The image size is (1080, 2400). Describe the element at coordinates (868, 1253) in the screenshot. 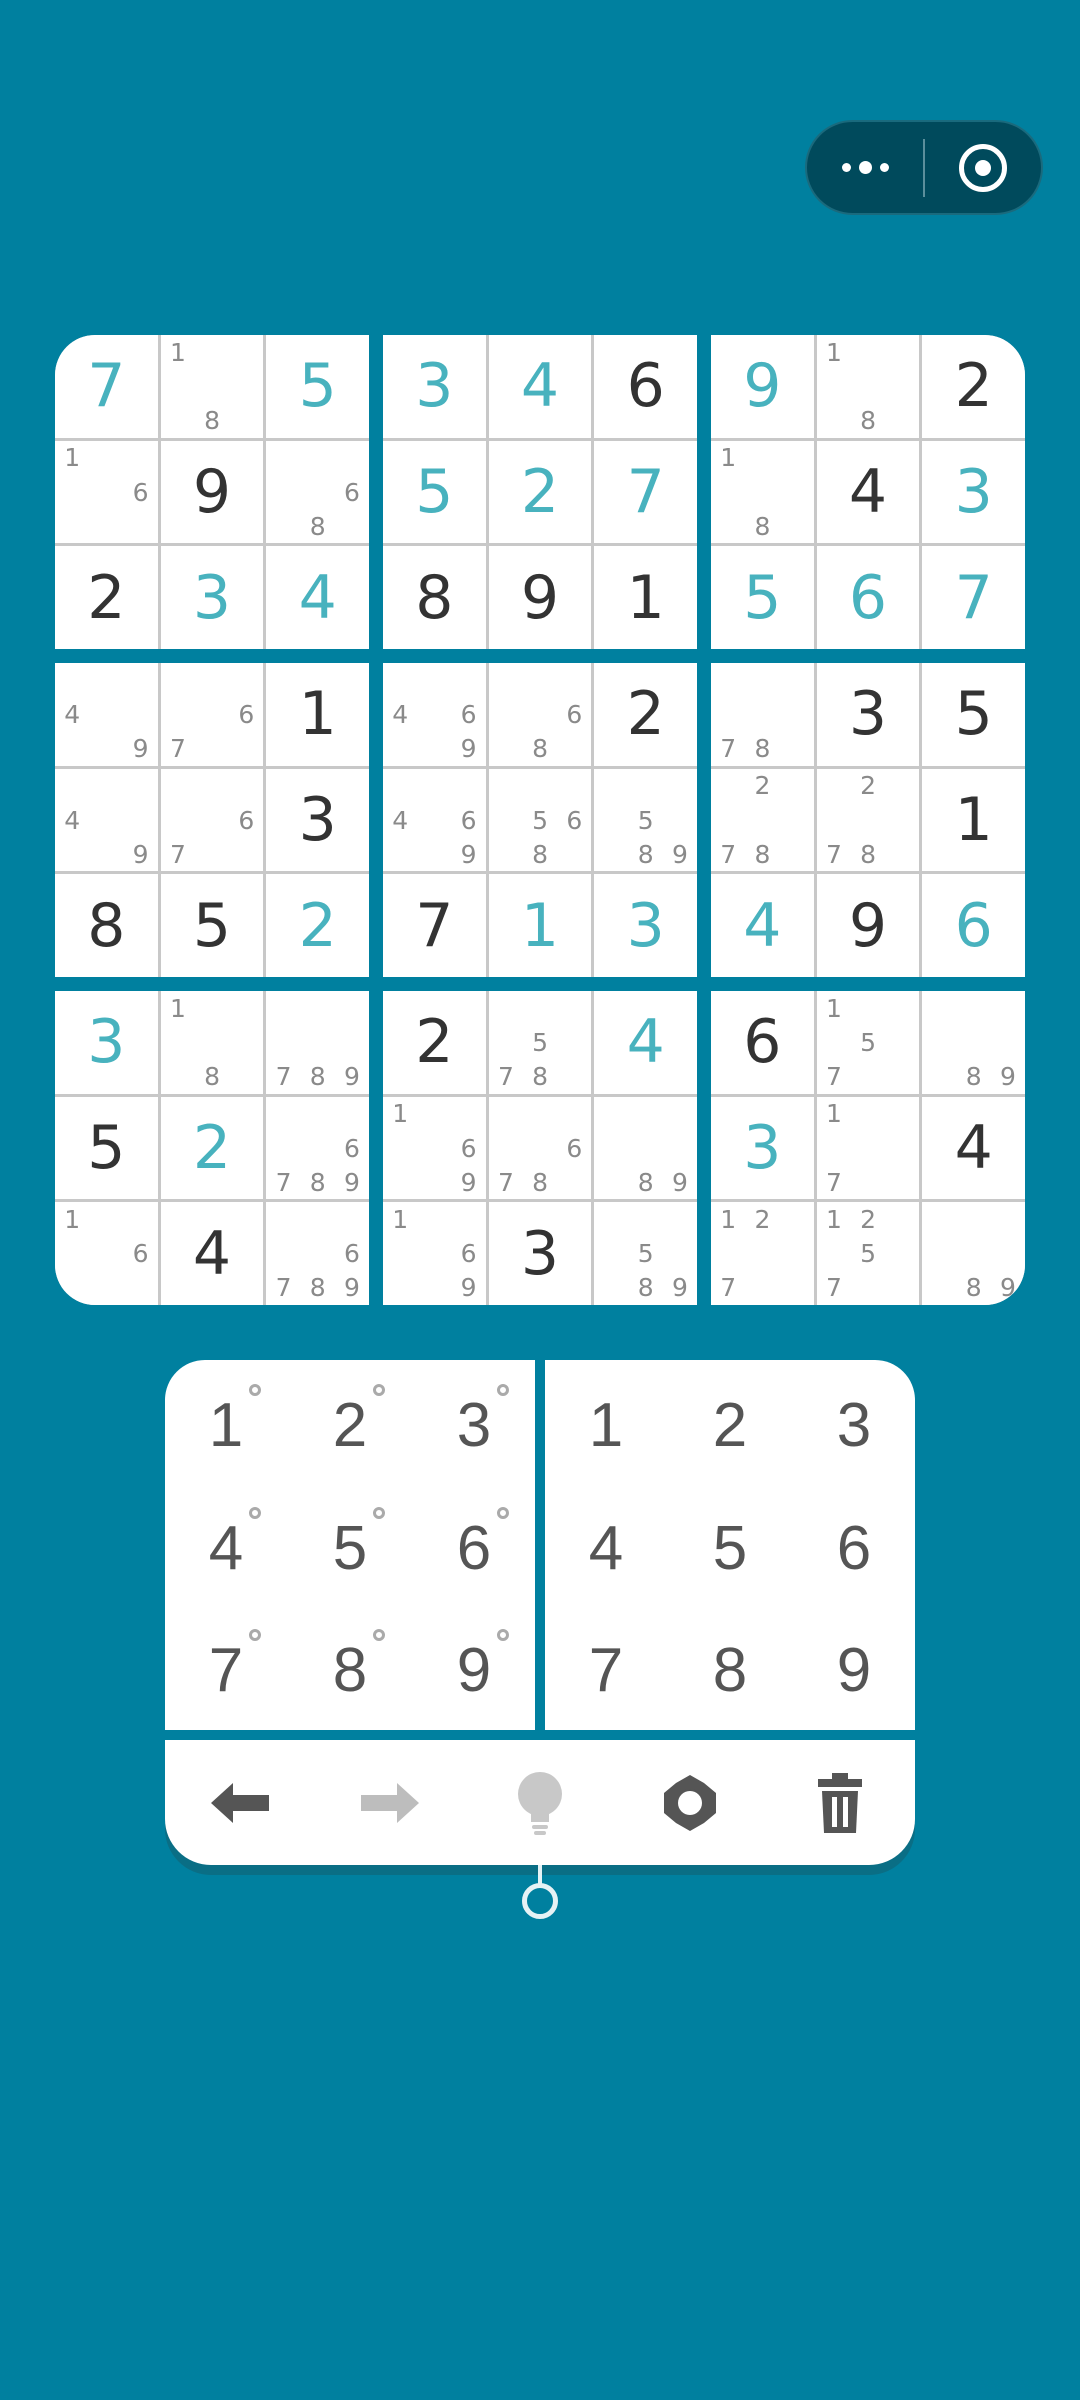

I see `cell-r9c8: 12 57` at that location.